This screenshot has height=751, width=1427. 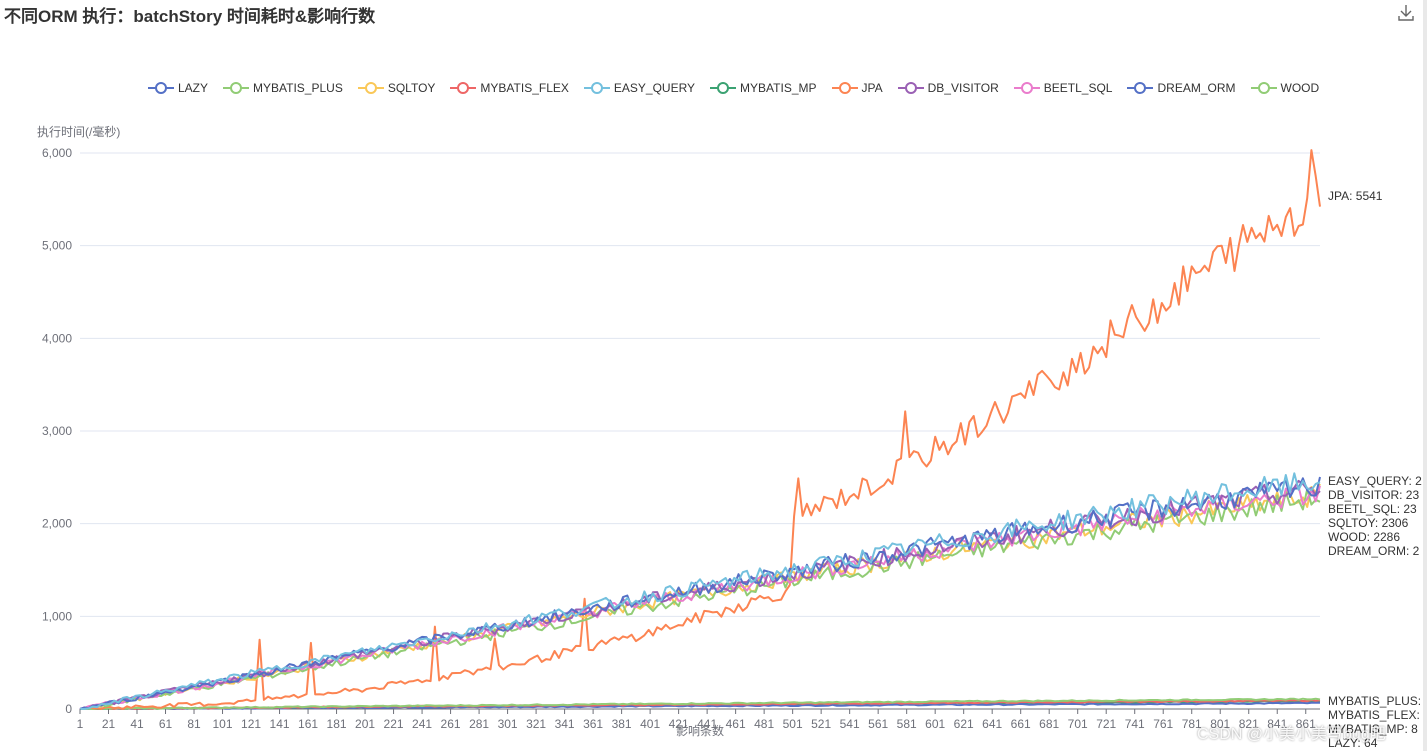 I want to click on series-end-label: SQLTOY: 2306, so click(x=1368, y=523).